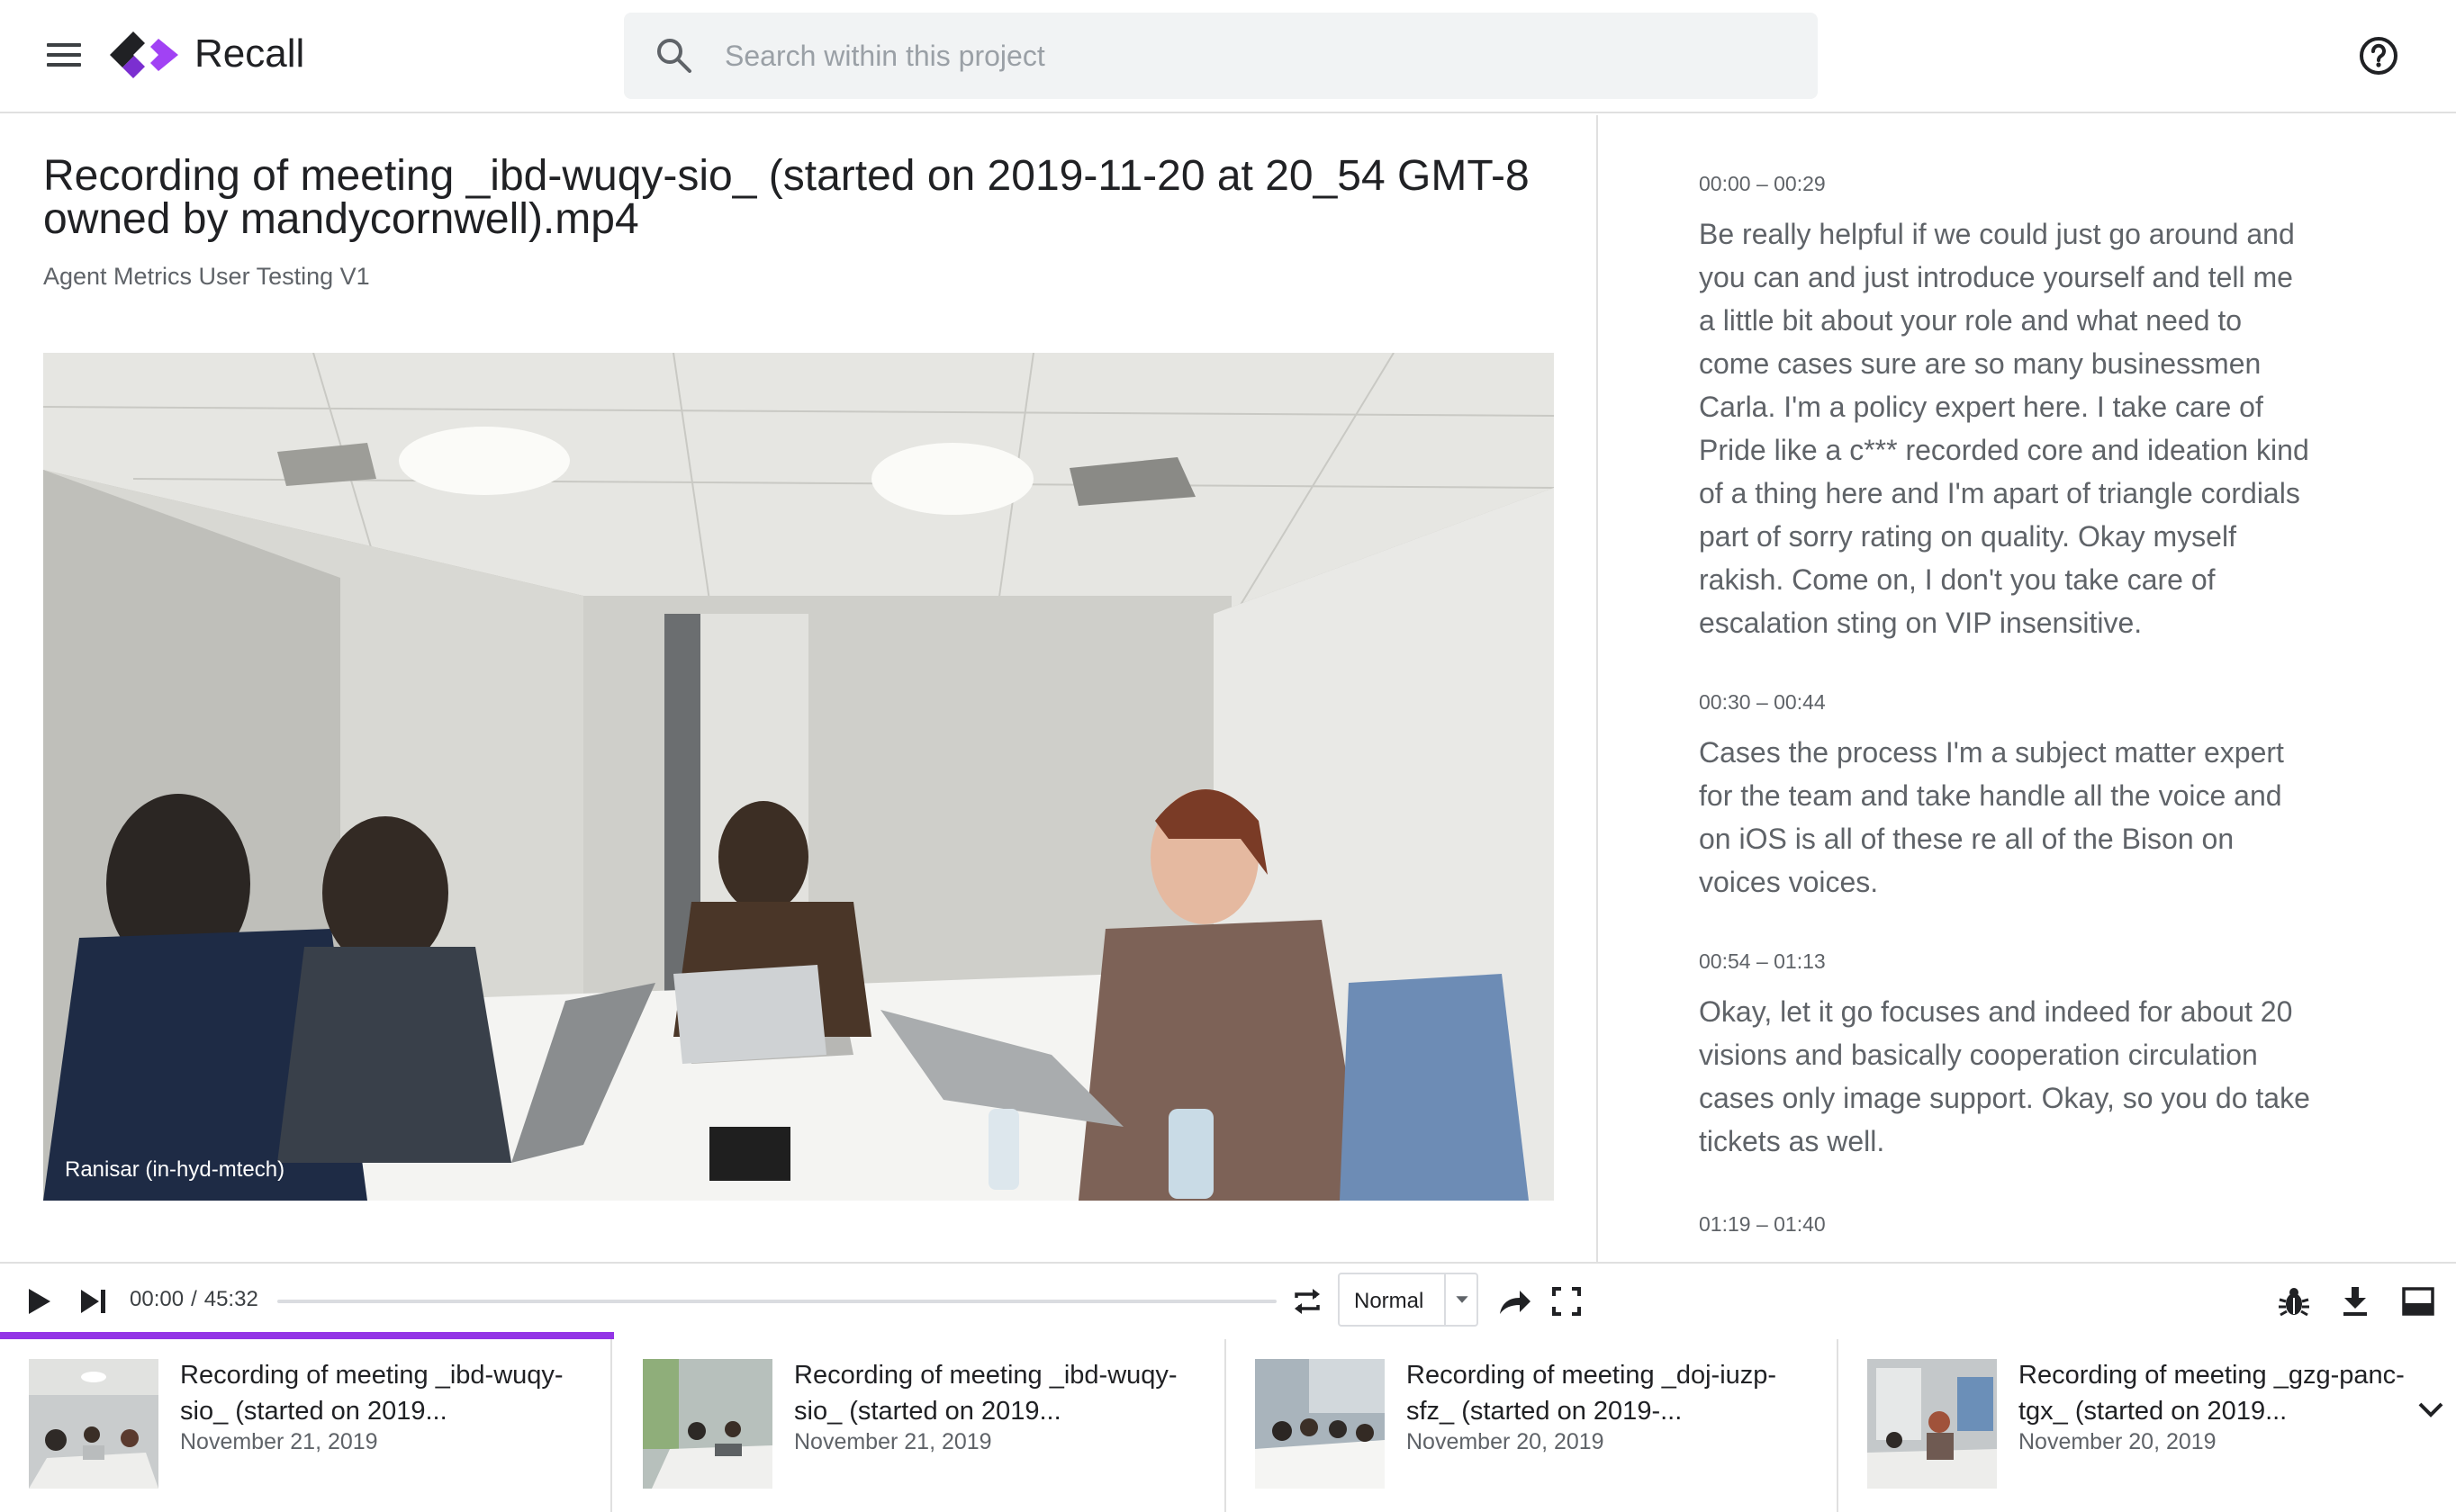 This screenshot has width=2456, height=1512. Describe the element at coordinates (2431, 1409) in the screenshot. I see `chevron-down-icon` at that location.